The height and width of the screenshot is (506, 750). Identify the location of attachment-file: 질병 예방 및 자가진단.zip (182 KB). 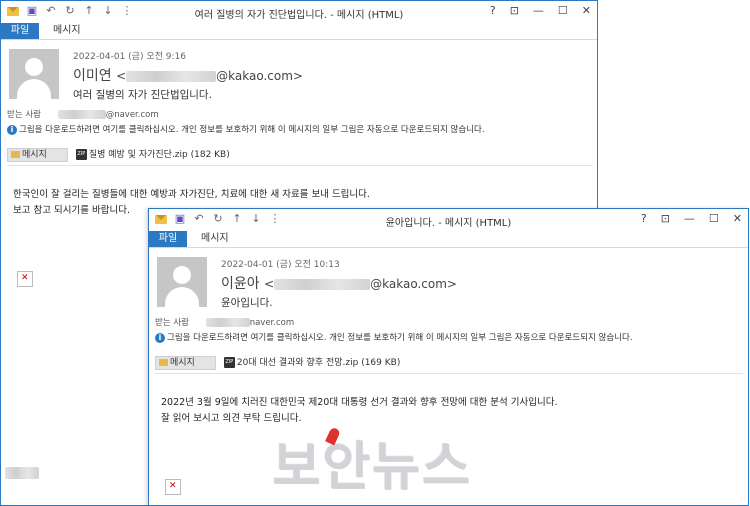
(159, 155).